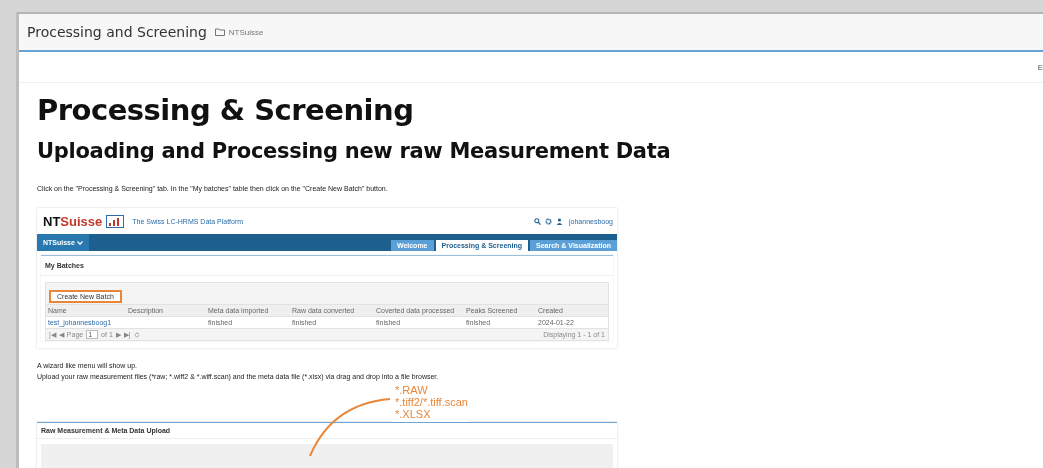 This screenshot has width=1043, height=468. What do you see at coordinates (413, 414) in the screenshot?
I see `file-type-label: *.XLSX` at bounding box center [413, 414].